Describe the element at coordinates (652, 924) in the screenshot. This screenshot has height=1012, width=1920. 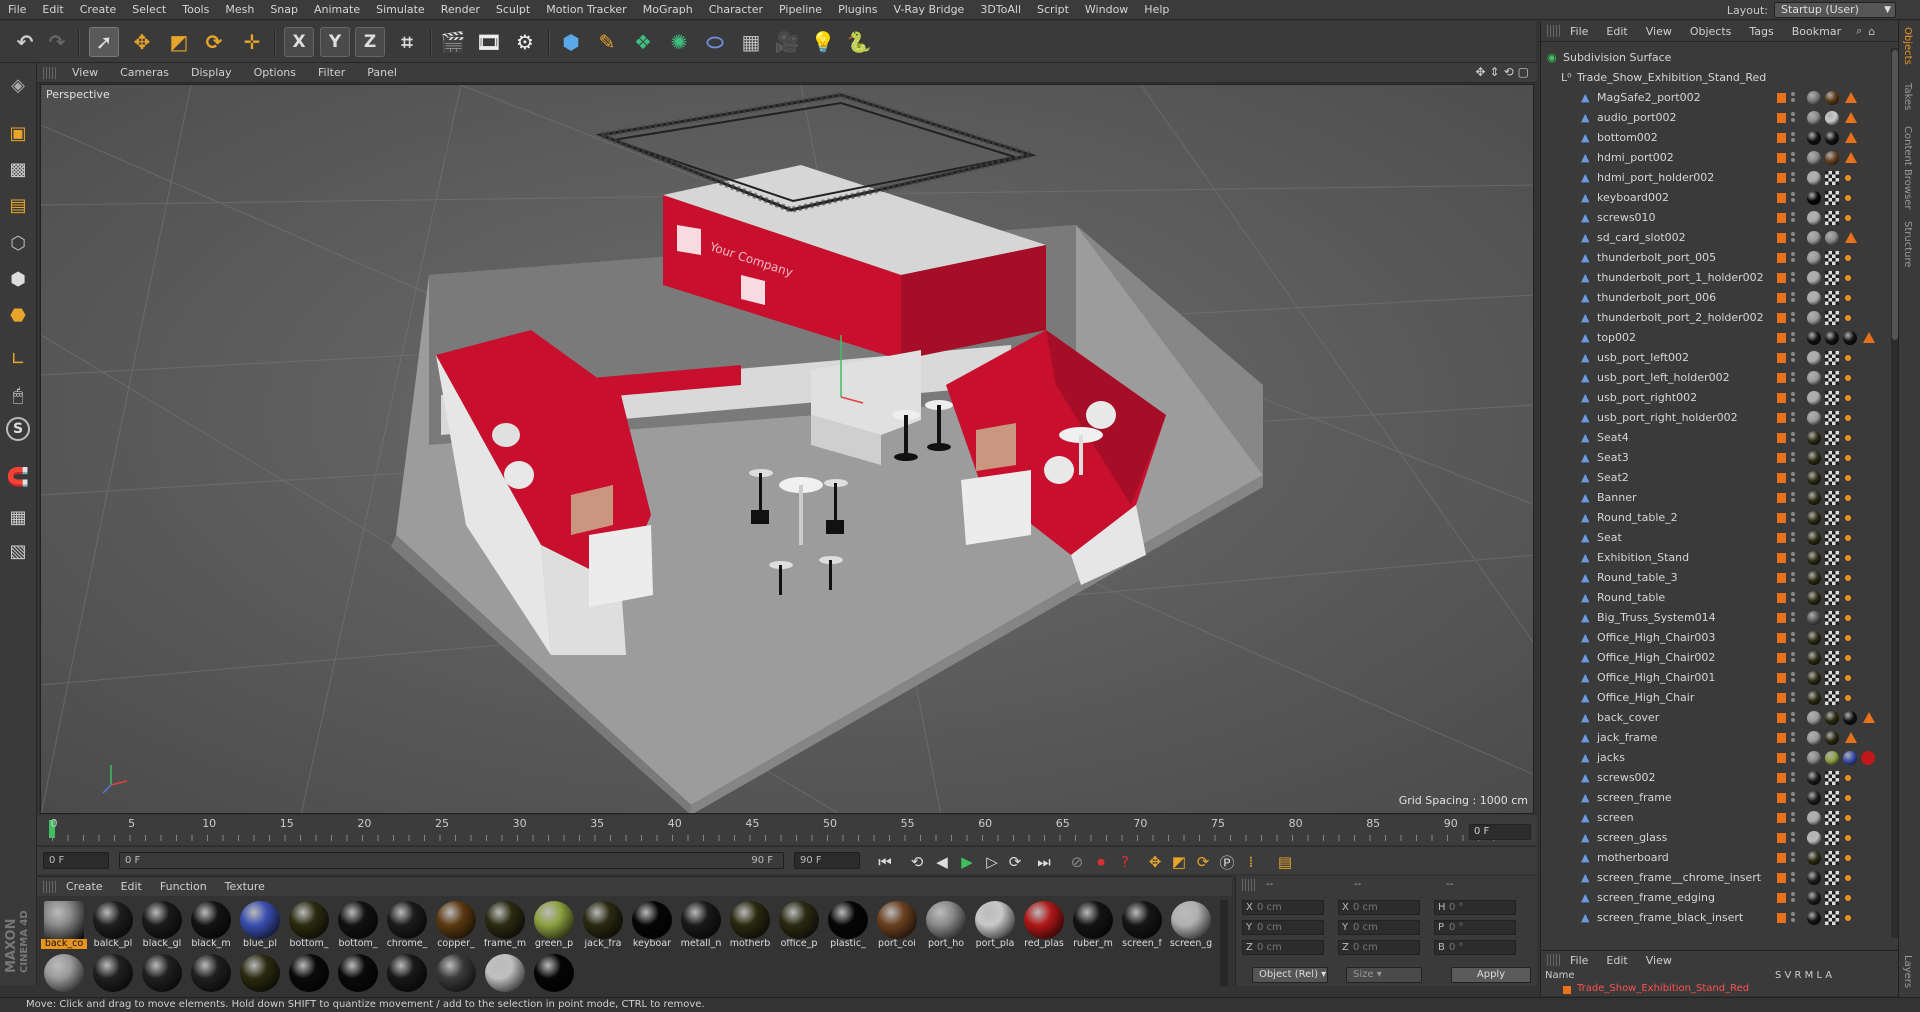
I see `material-swatch: keyboar` at that location.